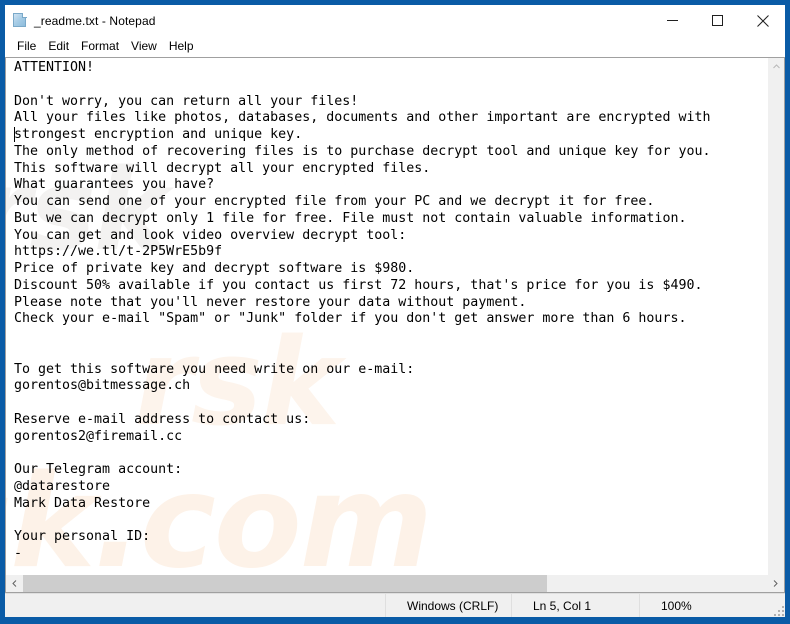 The image size is (790, 624). Describe the element at coordinates (195, 605) in the screenshot. I see `status-spacer` at that location.